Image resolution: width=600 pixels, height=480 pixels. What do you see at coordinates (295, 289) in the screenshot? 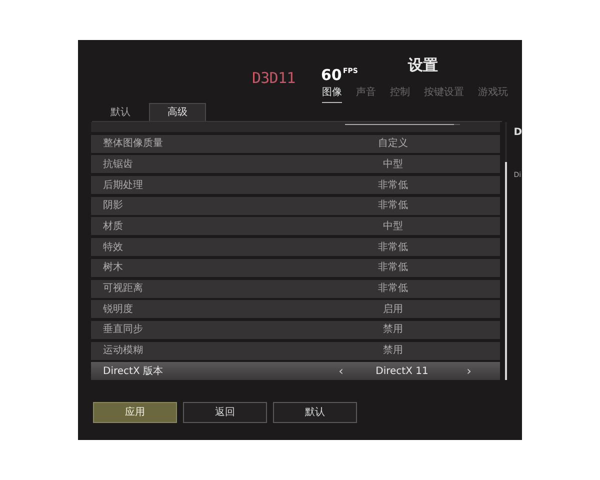
I see `setting-row: 可视距离 非常低` at bounding box center [295, 289].